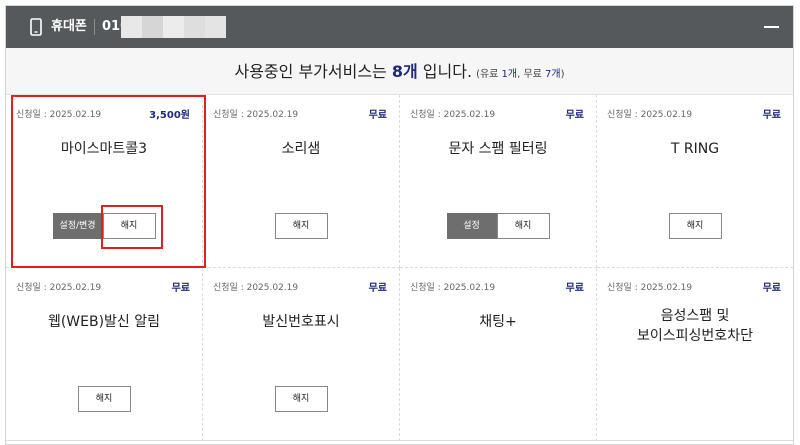 The height and width of the screenshot is (445, 800). Describe the element at coordinates (399, 27) in the screenshot. I see `header-bar: 휴대폰 010` at that location.